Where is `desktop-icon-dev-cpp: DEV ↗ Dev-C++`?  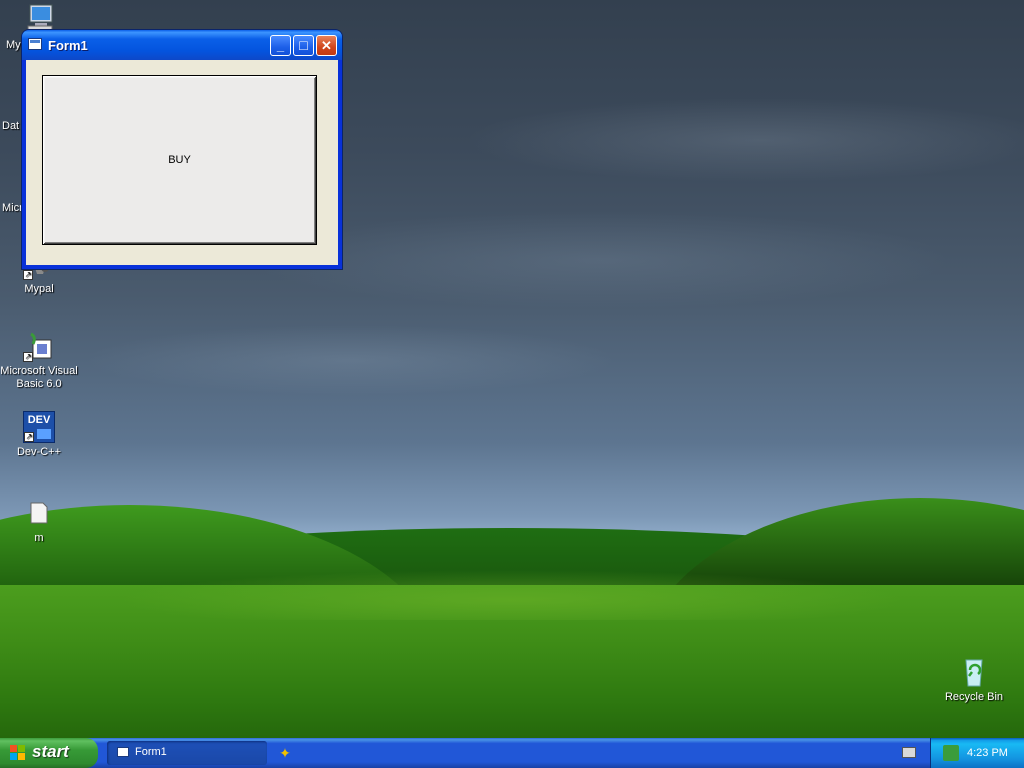
desktop-icon-dev-cpp: DEV ↗ Dev-C++ is located at coordinates (39, 435).